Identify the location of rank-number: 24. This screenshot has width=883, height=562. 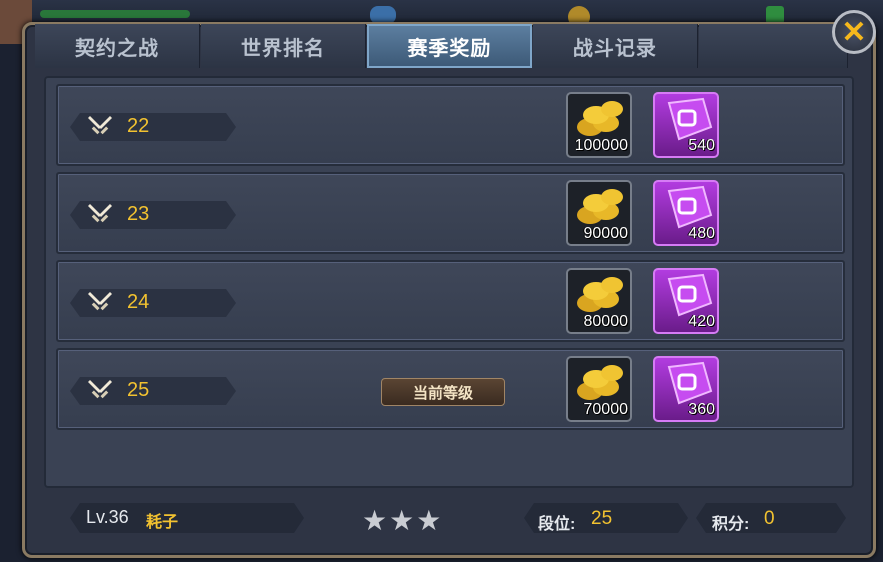
(138, 302).